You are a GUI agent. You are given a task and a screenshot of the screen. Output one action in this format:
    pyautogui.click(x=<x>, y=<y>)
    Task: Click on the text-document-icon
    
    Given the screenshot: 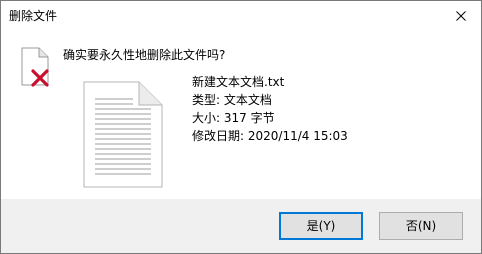 What is the action you would take?
    pyautogui.click(x=123, y=134)
    